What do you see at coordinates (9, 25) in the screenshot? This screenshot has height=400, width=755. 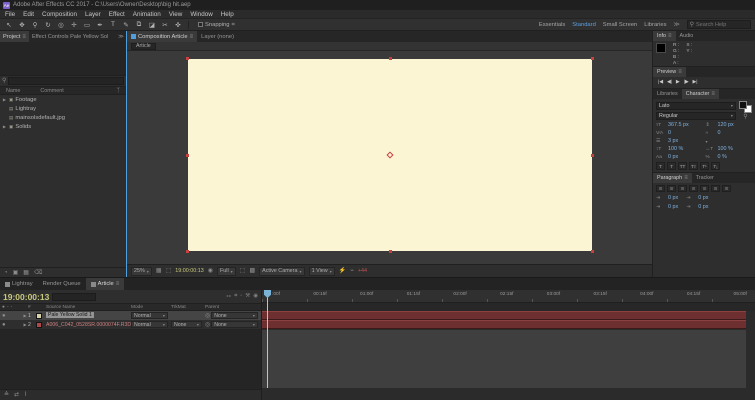 I see `selection-tool-icon: ↖` at bounding box center [9, 25].